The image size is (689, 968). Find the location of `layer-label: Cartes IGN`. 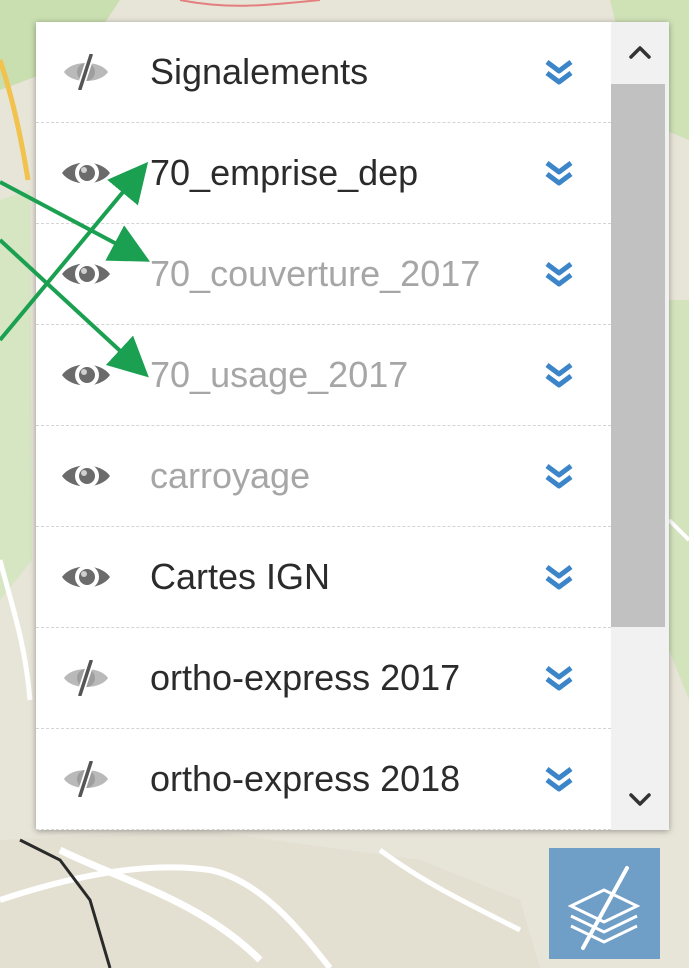

layer-label: Cartes IGN is located at coordinates (240, 576).